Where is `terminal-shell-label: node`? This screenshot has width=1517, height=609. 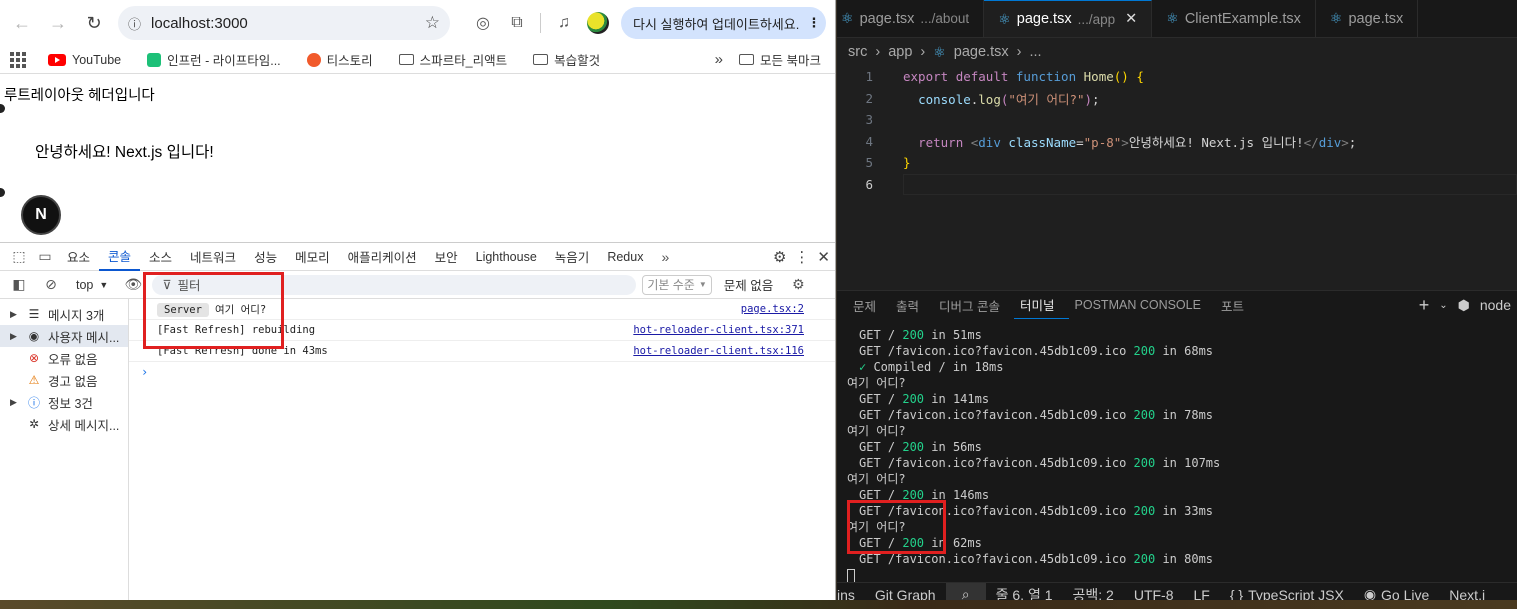
terminal-shell-label: node is located at coordinates (1495, 305).